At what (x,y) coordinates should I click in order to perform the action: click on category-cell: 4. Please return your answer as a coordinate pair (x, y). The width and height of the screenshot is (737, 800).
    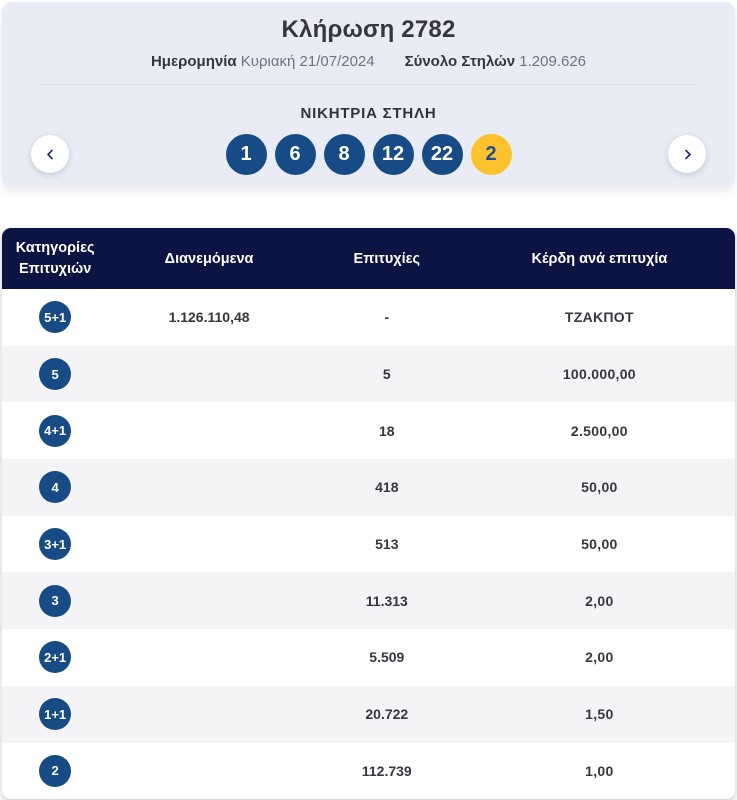
    Looking at the image, I should click on (55, 487).